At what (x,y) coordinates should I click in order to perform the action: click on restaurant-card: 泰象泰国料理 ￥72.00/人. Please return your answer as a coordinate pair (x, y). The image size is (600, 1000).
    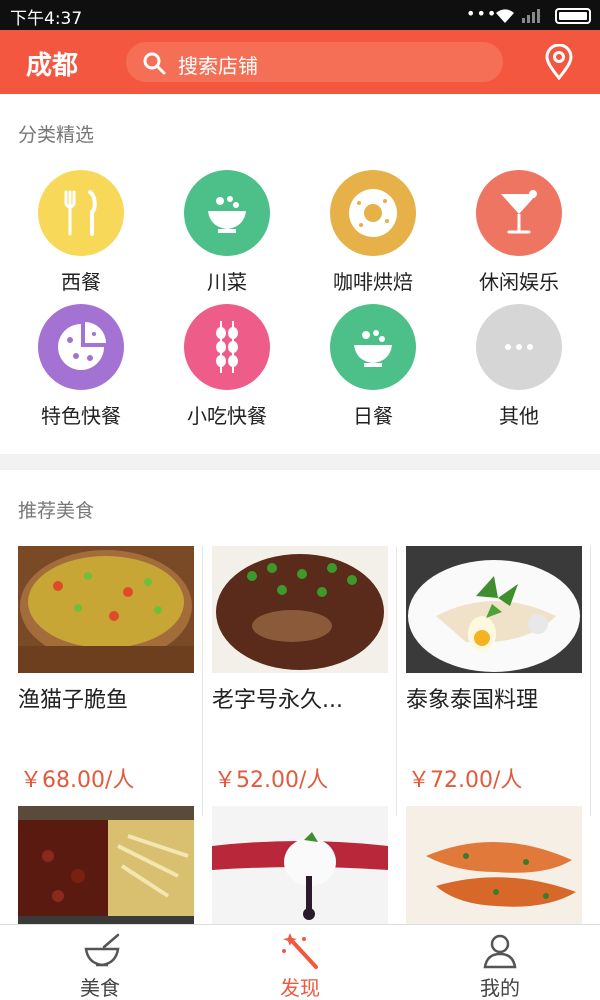
    Looking at the image, I should click on (494, 669).